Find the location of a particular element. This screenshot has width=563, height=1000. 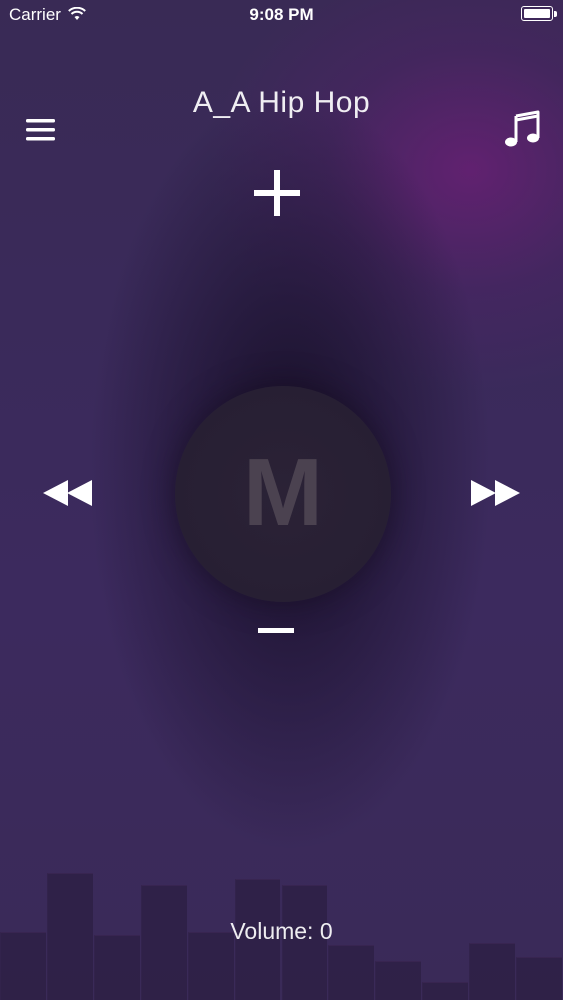

battery-icon is located at coordinates (539, 13).